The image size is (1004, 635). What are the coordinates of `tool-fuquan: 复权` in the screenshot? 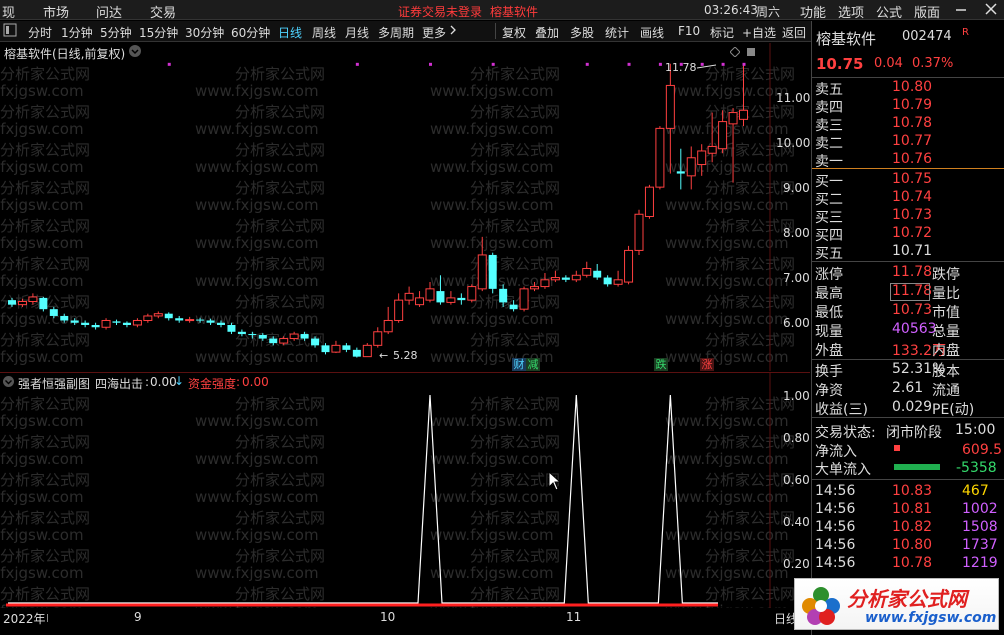 It's located at (514, 32).